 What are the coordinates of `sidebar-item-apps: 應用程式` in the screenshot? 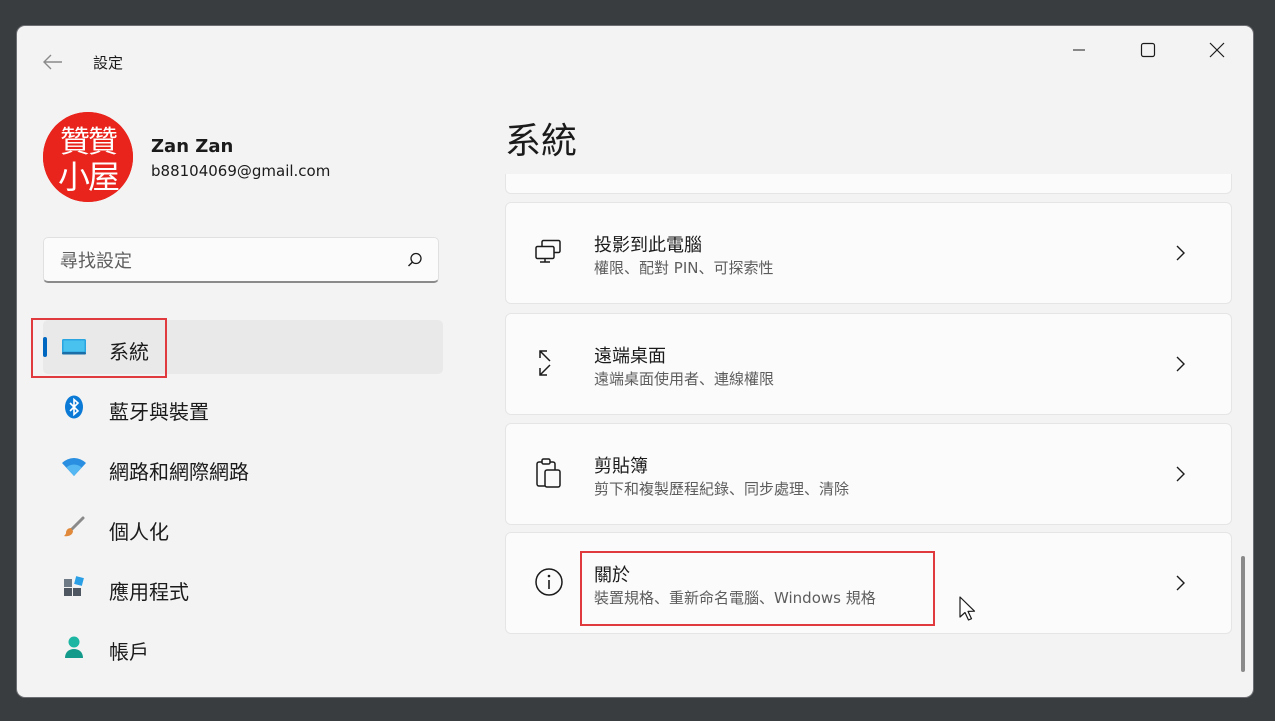 It's located at (243, 587).